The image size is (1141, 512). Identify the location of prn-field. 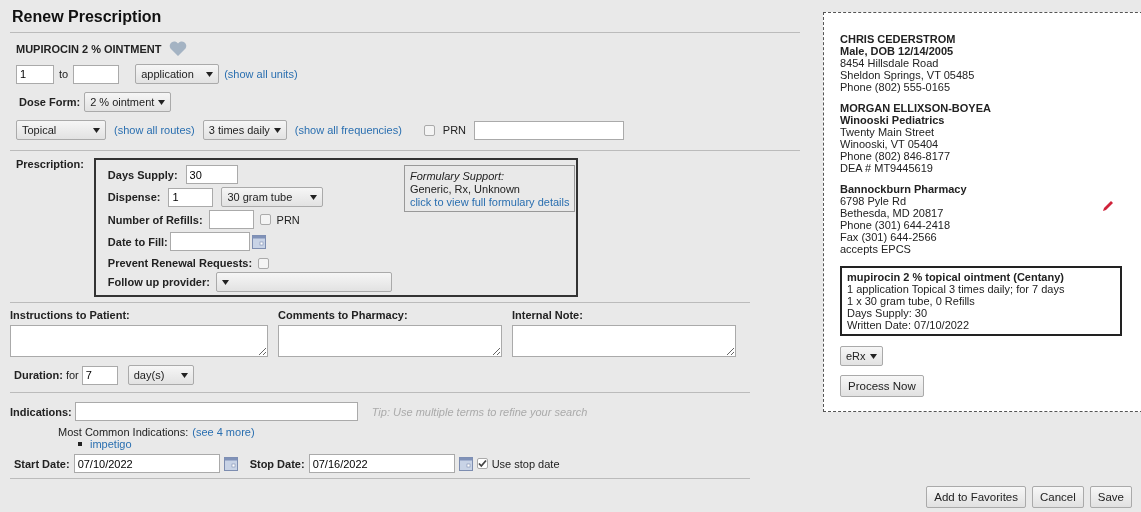
(549, 130).